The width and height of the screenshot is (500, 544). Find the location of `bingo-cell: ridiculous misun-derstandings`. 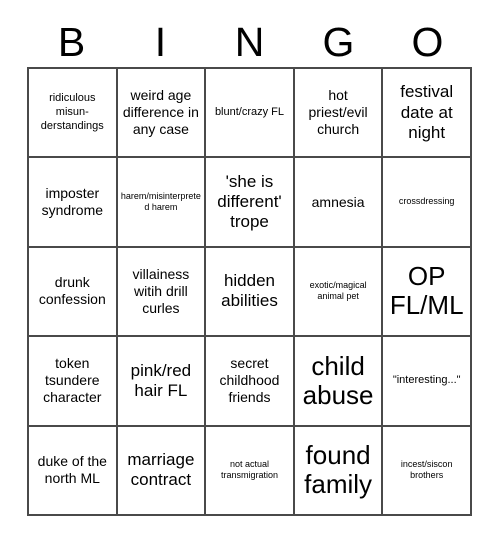

bingo-cell: ridiculous misun-derstandings is located at coordinates (73, 114).